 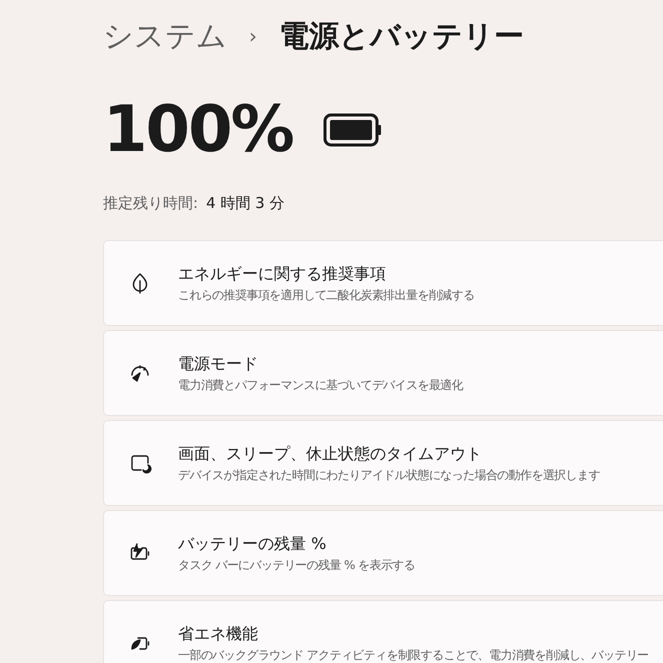 What do you see at coordinates (389, 475) in the screenshot?
I see `setting-description: デバイスが指定された時間にわたりアイドル状態になった場合の動作を選択します` at bounding box center [389, 475].